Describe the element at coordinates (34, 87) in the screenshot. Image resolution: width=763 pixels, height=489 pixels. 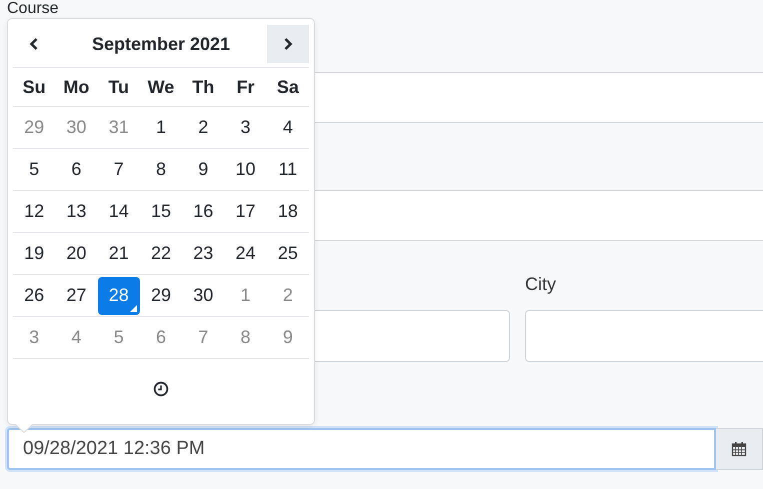
I see `weekday-label: Su` at that location.